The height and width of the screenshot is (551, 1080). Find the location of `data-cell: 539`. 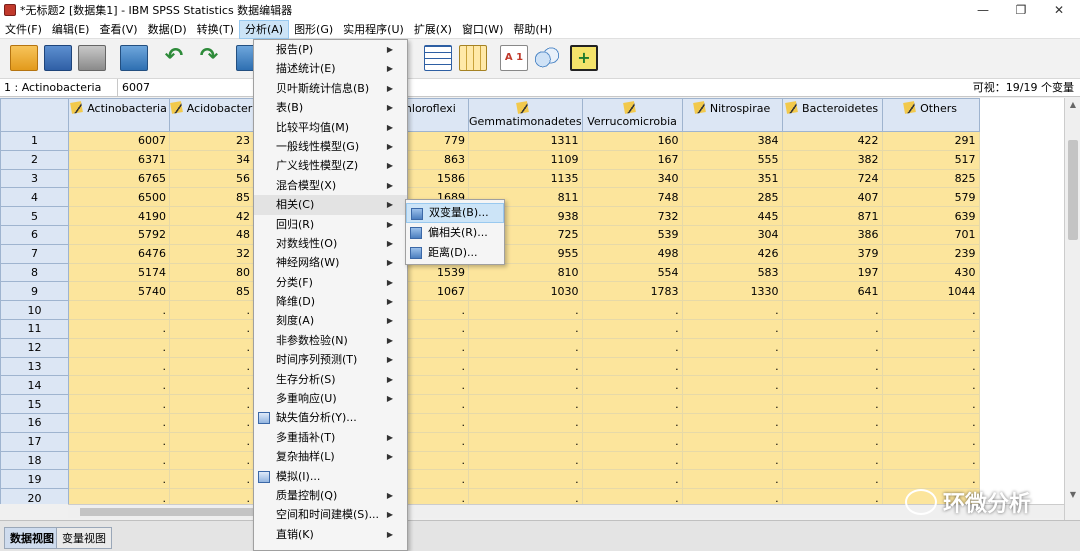

data-cell: 539 is located at coordinates (632, 234).